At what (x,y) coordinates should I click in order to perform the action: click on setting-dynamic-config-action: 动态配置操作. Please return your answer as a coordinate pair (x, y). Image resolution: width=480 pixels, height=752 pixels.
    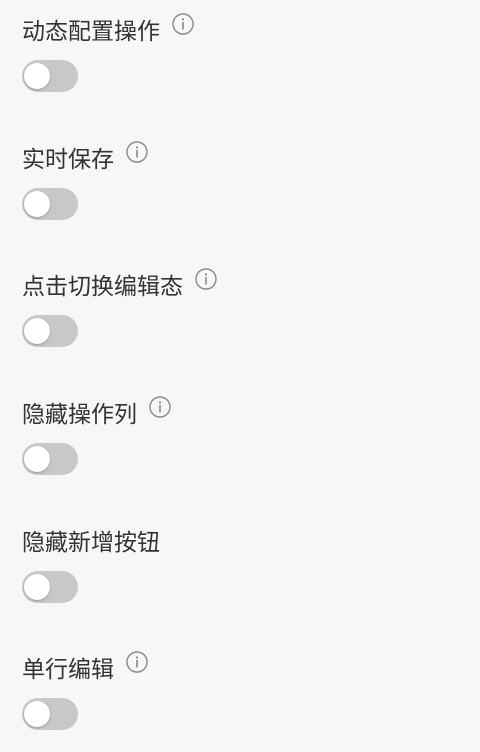
    Looking at the image, I should click on (237, 62).